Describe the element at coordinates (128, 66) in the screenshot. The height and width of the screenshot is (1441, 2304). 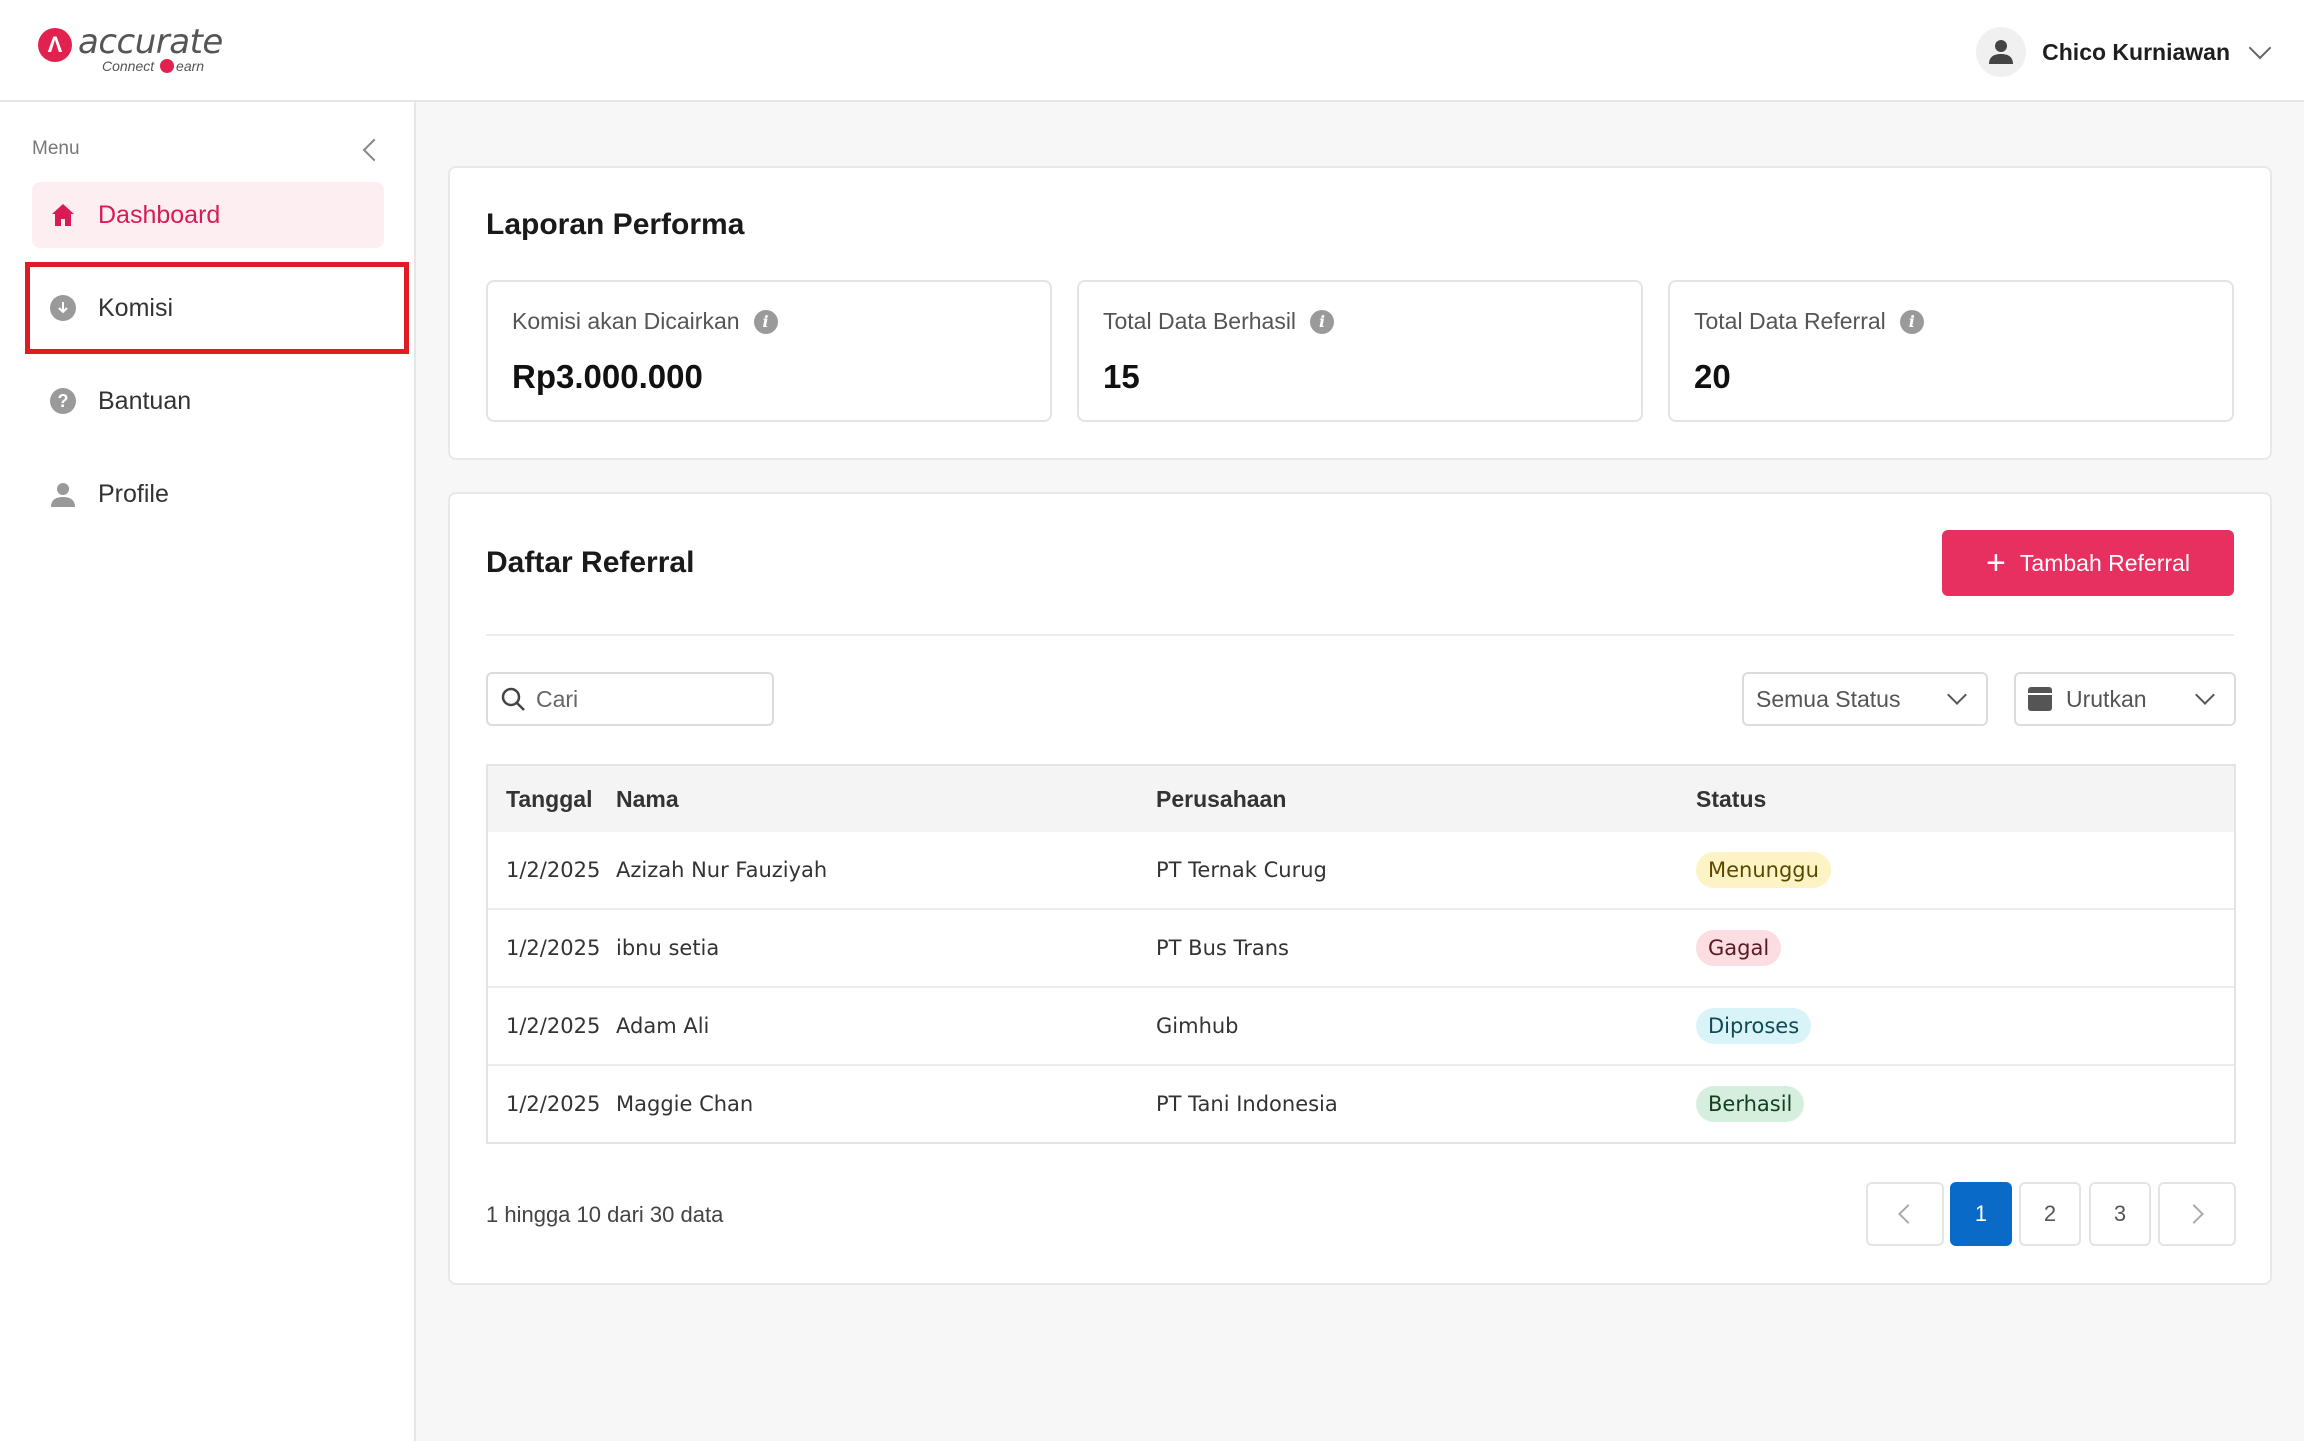
I see `brand-tagline-left: Connect` at that location.